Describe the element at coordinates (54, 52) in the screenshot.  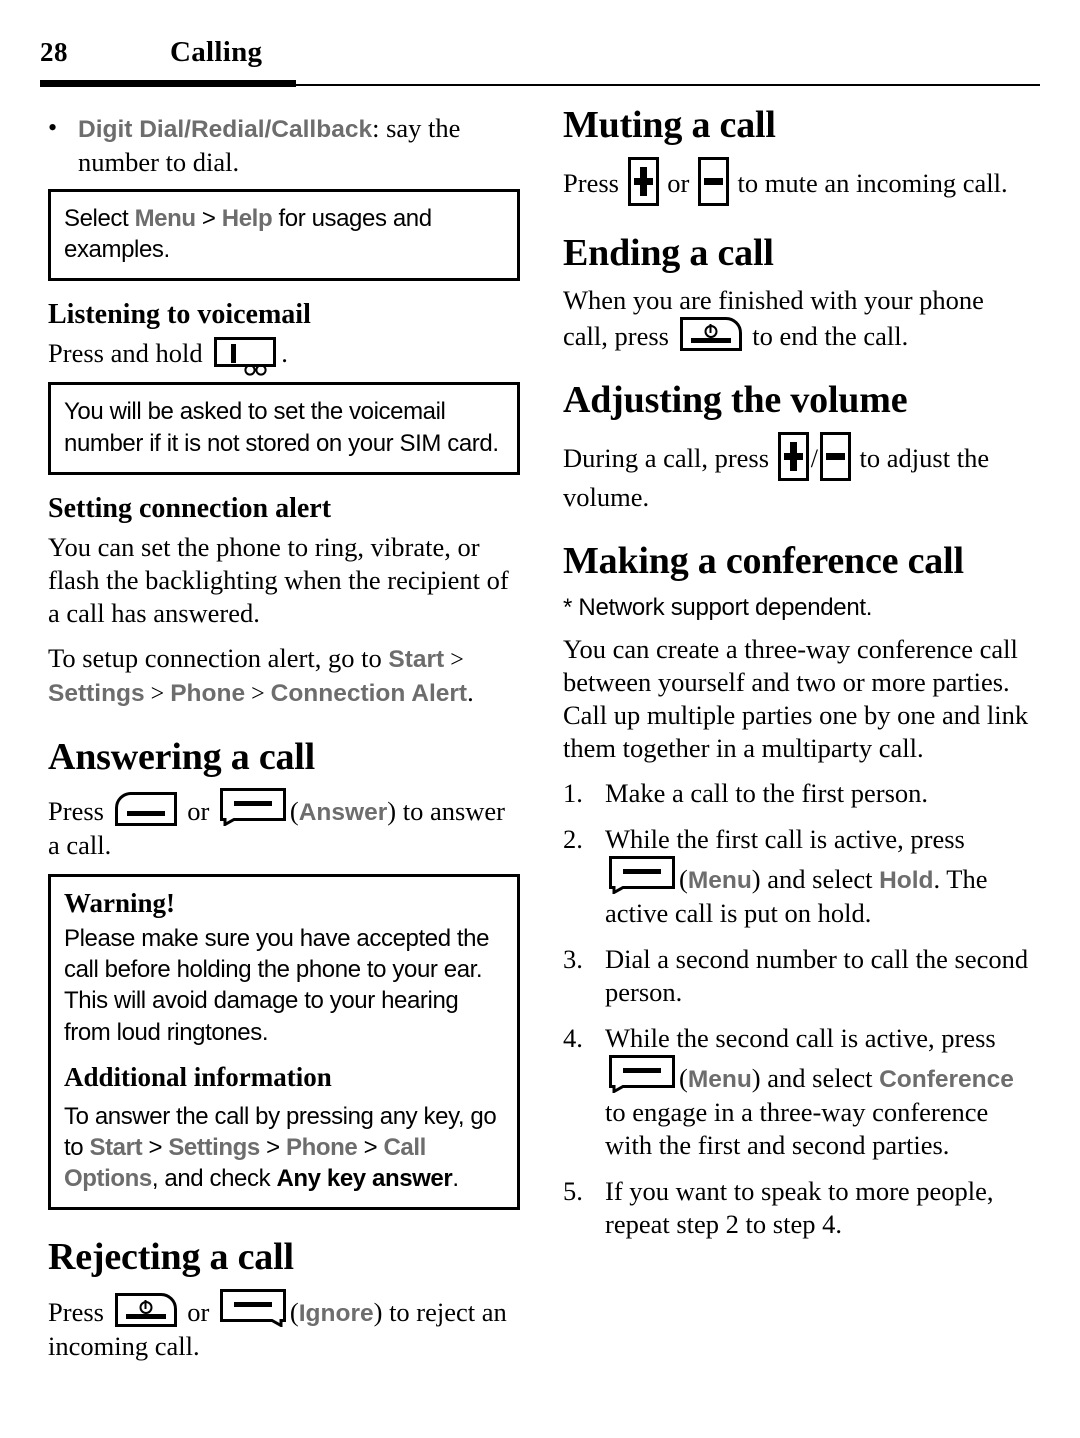
I see `page-number: 28` at that location.